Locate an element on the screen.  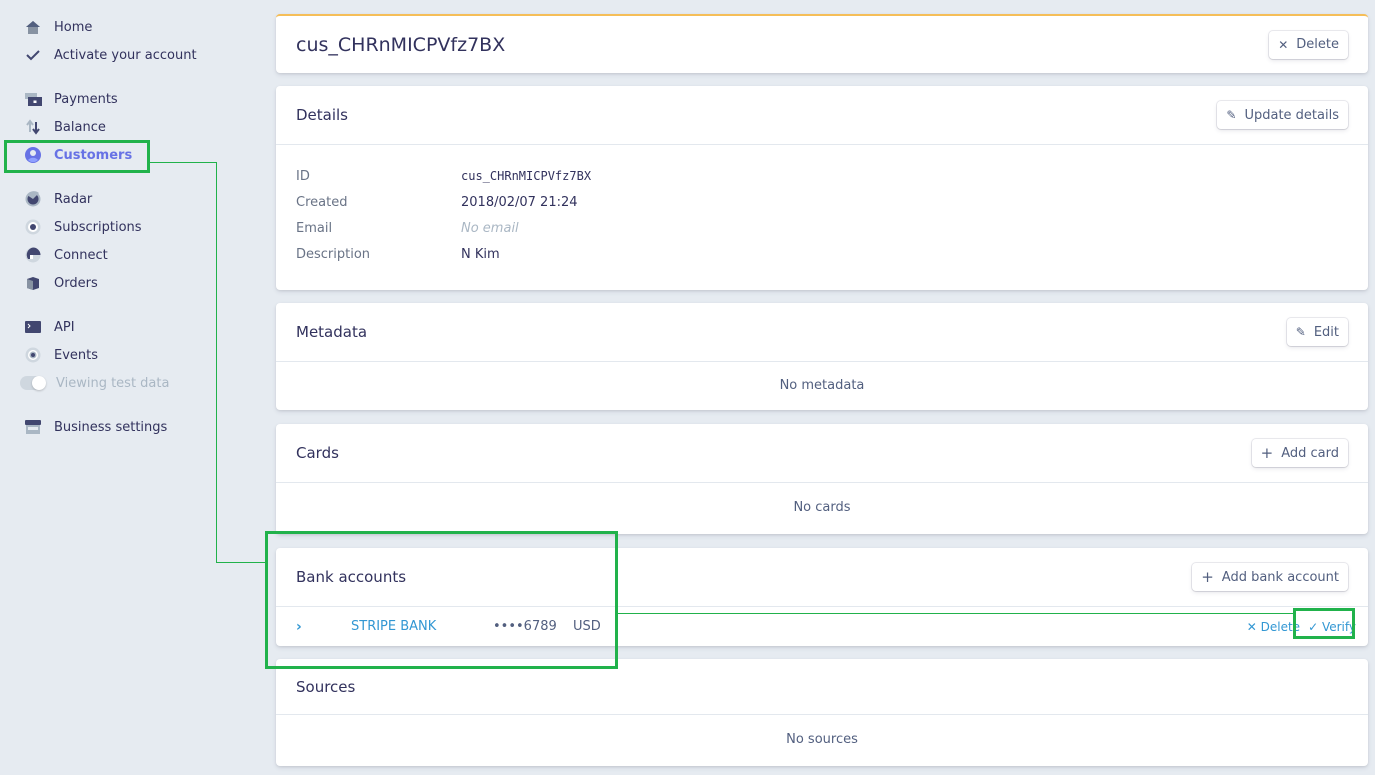
sidebar-item-business-settings: Business settings is located at coordinates (95, 427).